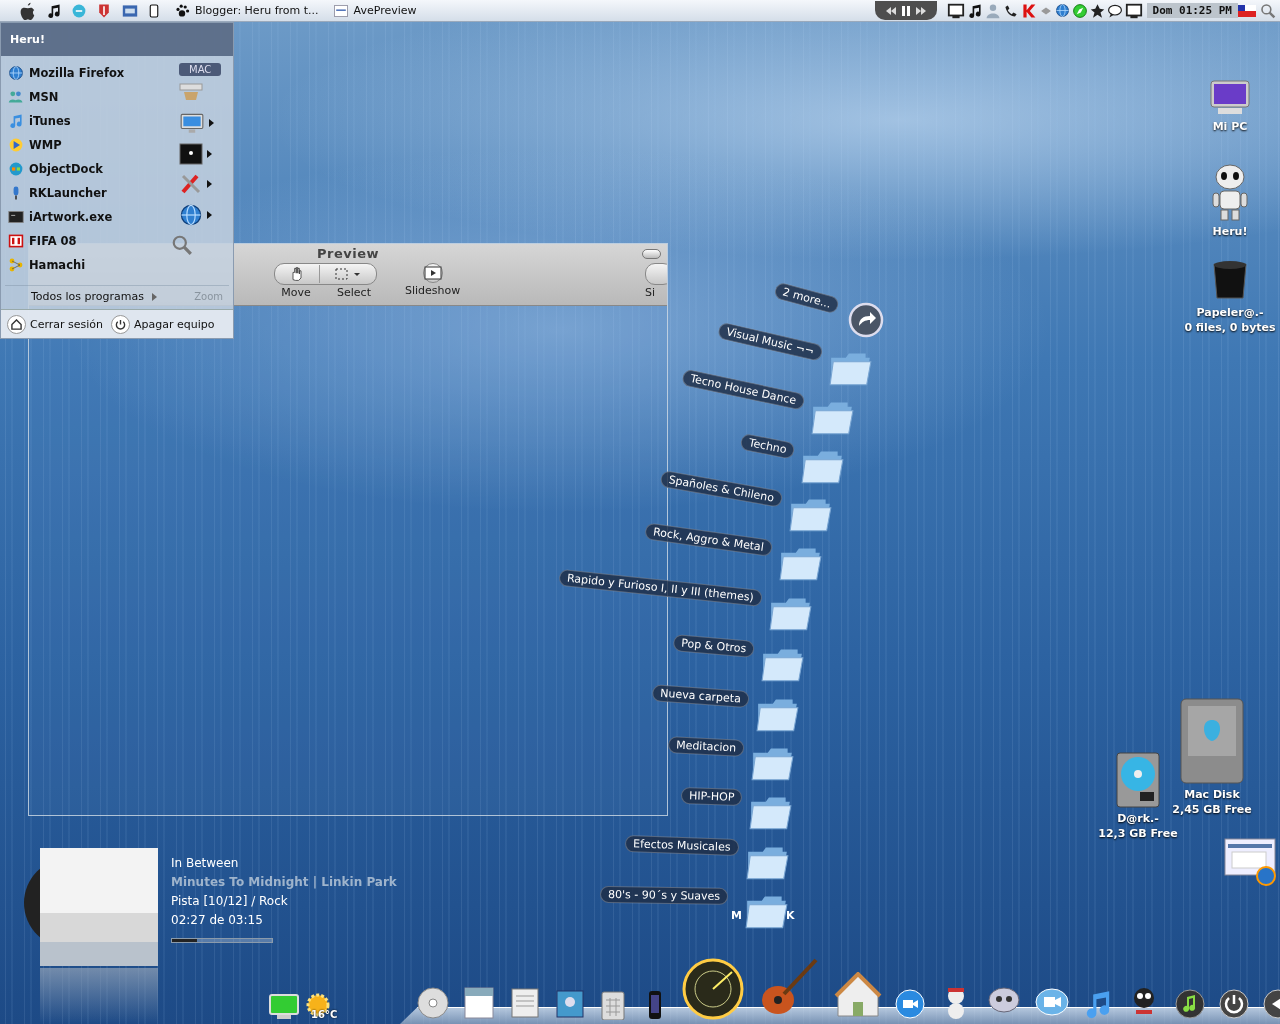  Describe the element at coordinates (1190, 1004) in the screenshot. I see `music-disc-icon` at that location.